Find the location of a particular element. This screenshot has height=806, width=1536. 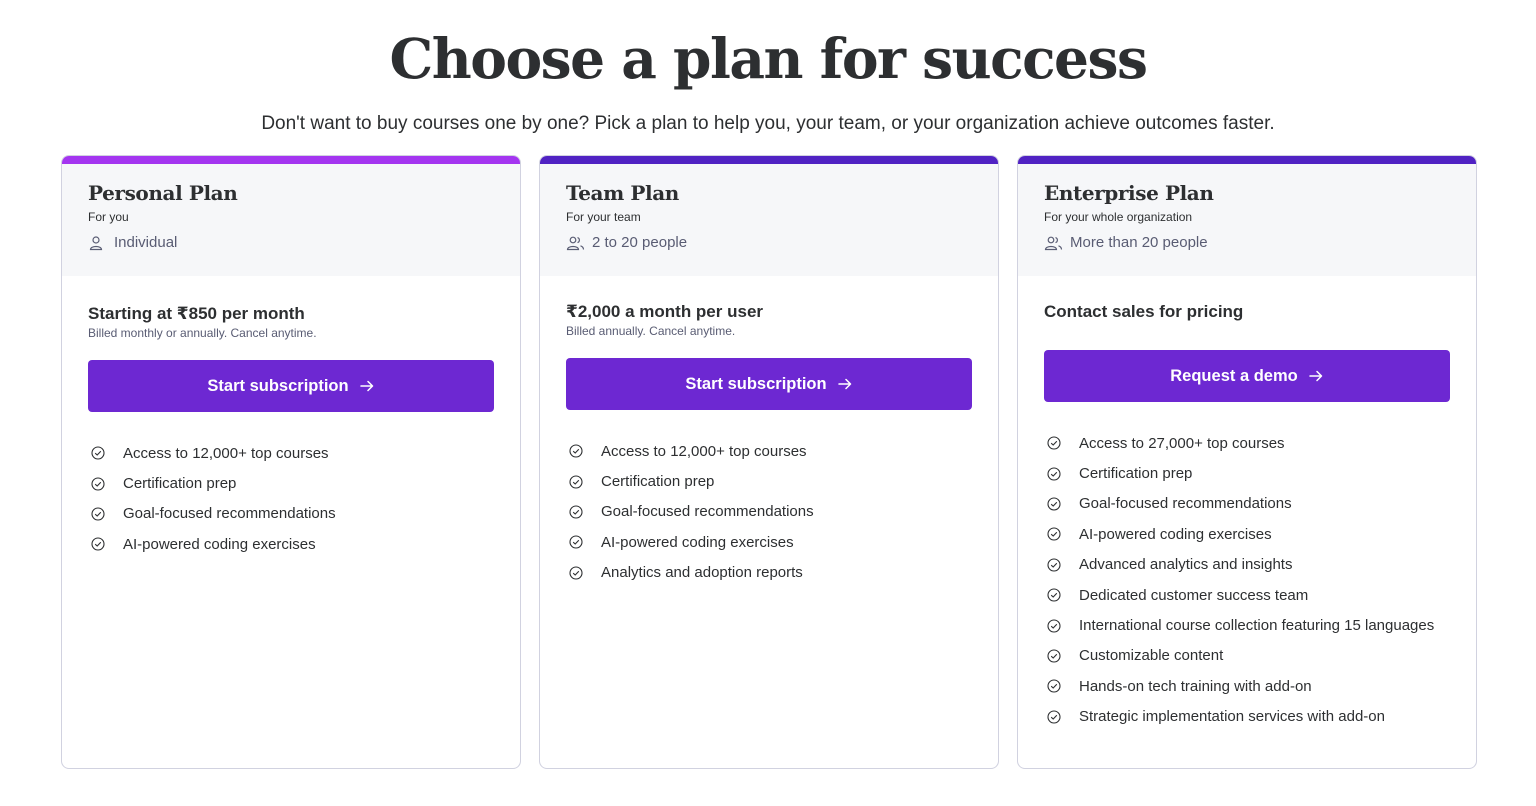

plan-audience: For you is located at coordinates (108, 217).